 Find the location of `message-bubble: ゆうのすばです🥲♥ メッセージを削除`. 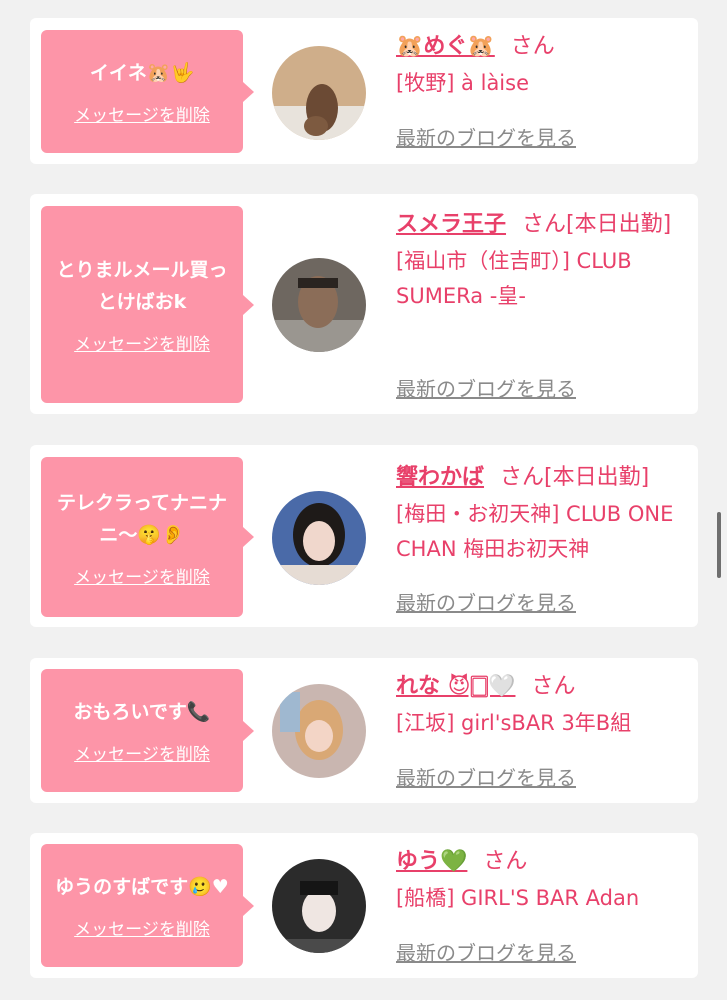

message-bubble: ゆうのすばです🥲♥ メッセージを削除 is located at coordinates (147, 905).